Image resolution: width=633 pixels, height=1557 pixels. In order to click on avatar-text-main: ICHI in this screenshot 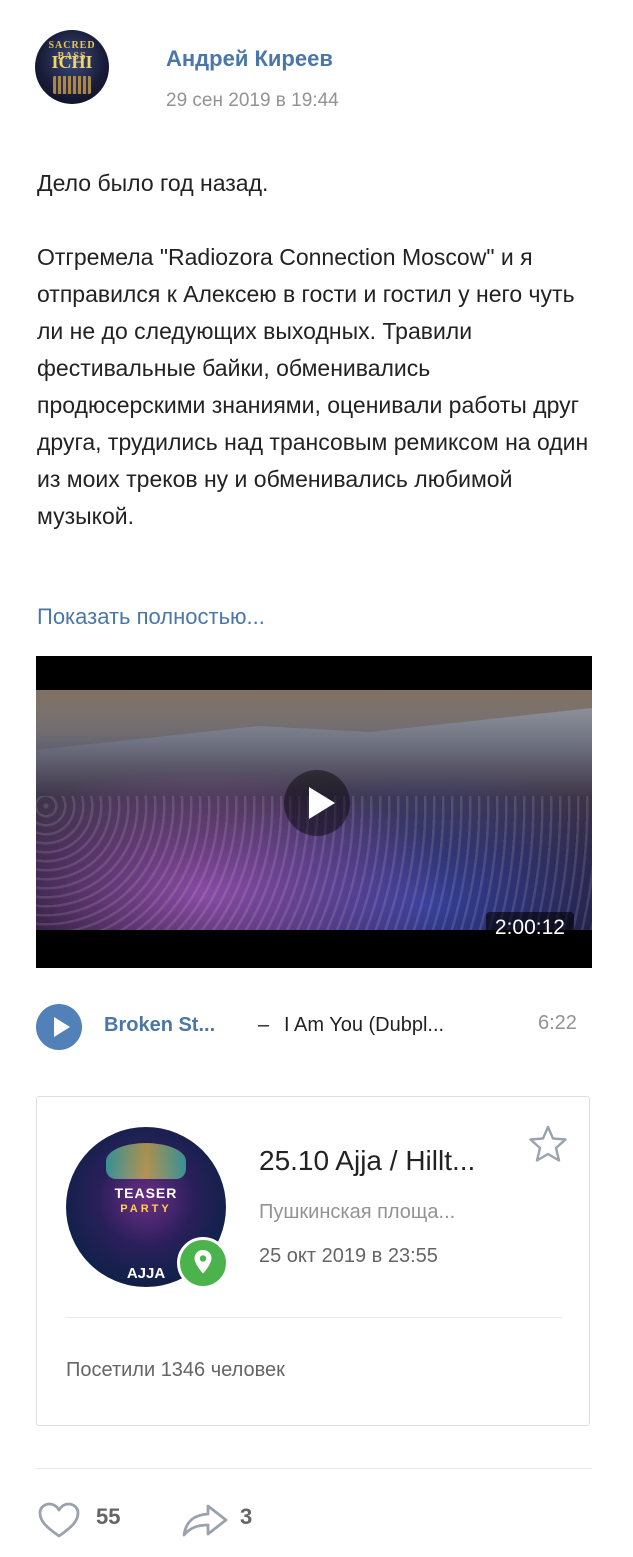, I will do `click(72, 62)`.